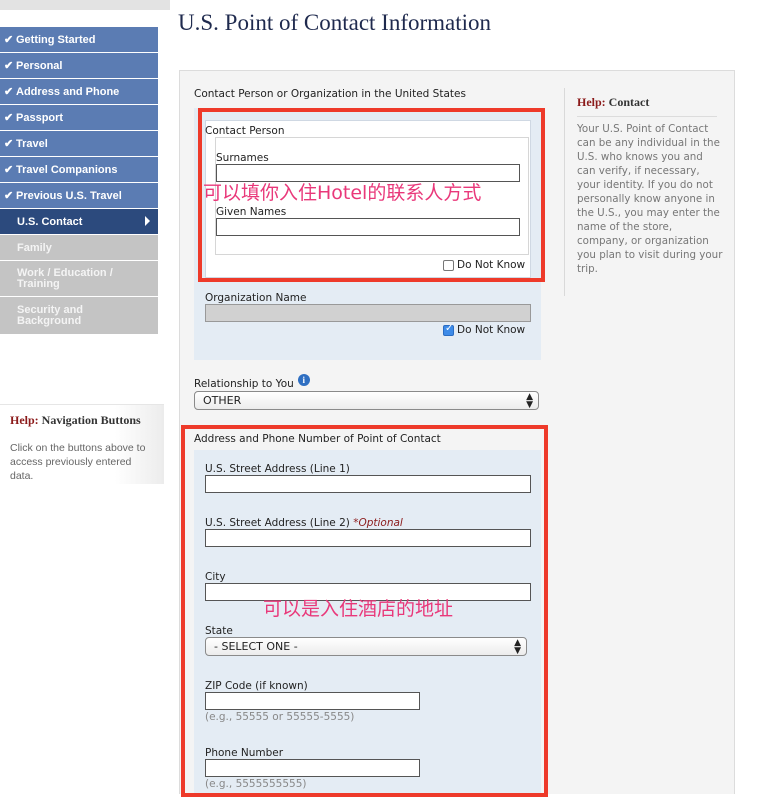  Describe the element at coordinates (491, 330) in the screenshot. I see `org-do-not-know-label: Do Not Know` at that location.